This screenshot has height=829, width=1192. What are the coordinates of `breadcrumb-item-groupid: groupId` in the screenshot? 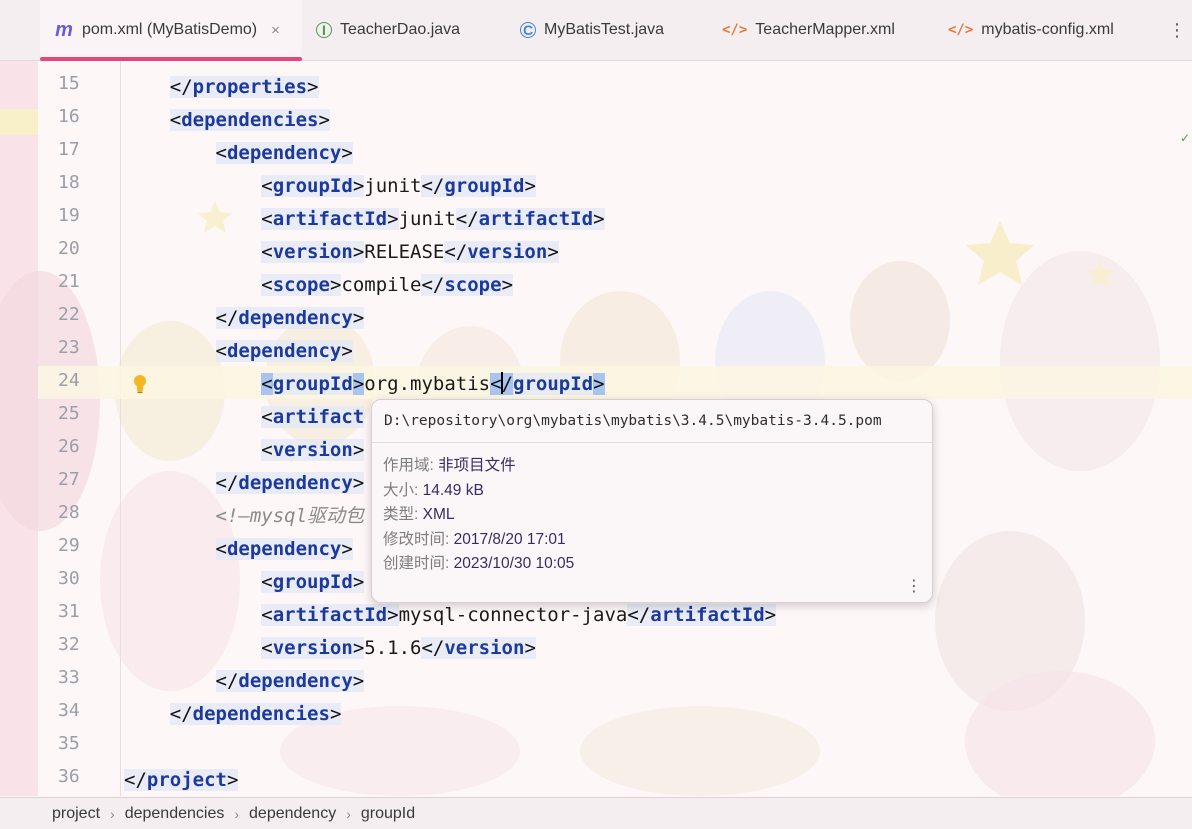 It's located at (388, 814).